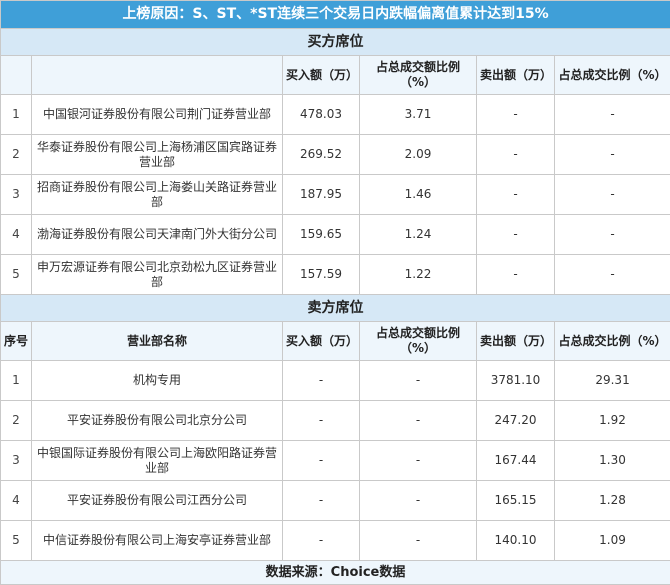 This screenshot has width=670, height=585. What do you see at coordinates (418, 235) in the screenshot?
I see `row-buy-pct: 1.24` at bounding box center [418, 235].